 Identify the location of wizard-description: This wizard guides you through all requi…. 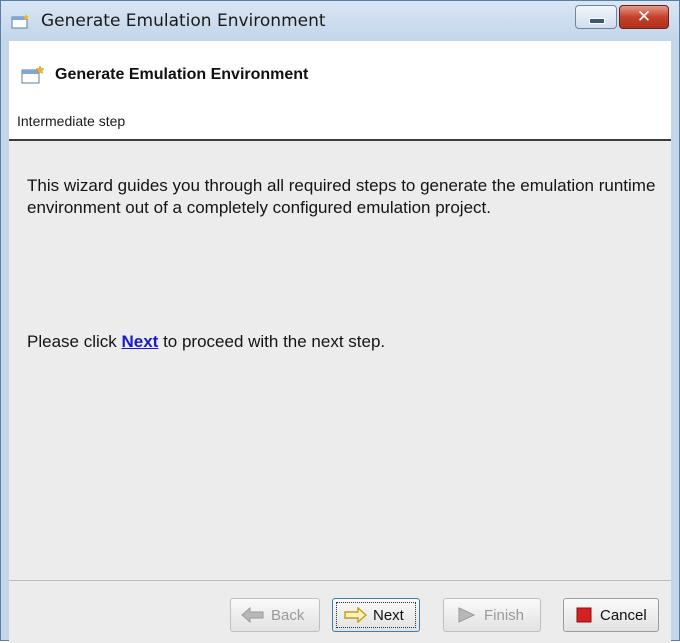
(341, 196).